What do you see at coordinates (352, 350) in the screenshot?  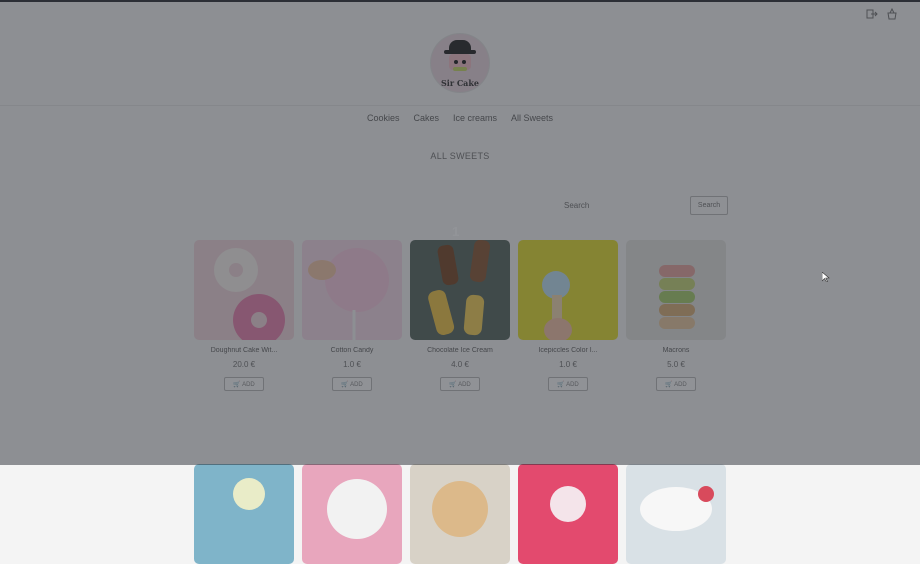 I see `product-name: Cotton Candy` at bounding box center [352, 350].